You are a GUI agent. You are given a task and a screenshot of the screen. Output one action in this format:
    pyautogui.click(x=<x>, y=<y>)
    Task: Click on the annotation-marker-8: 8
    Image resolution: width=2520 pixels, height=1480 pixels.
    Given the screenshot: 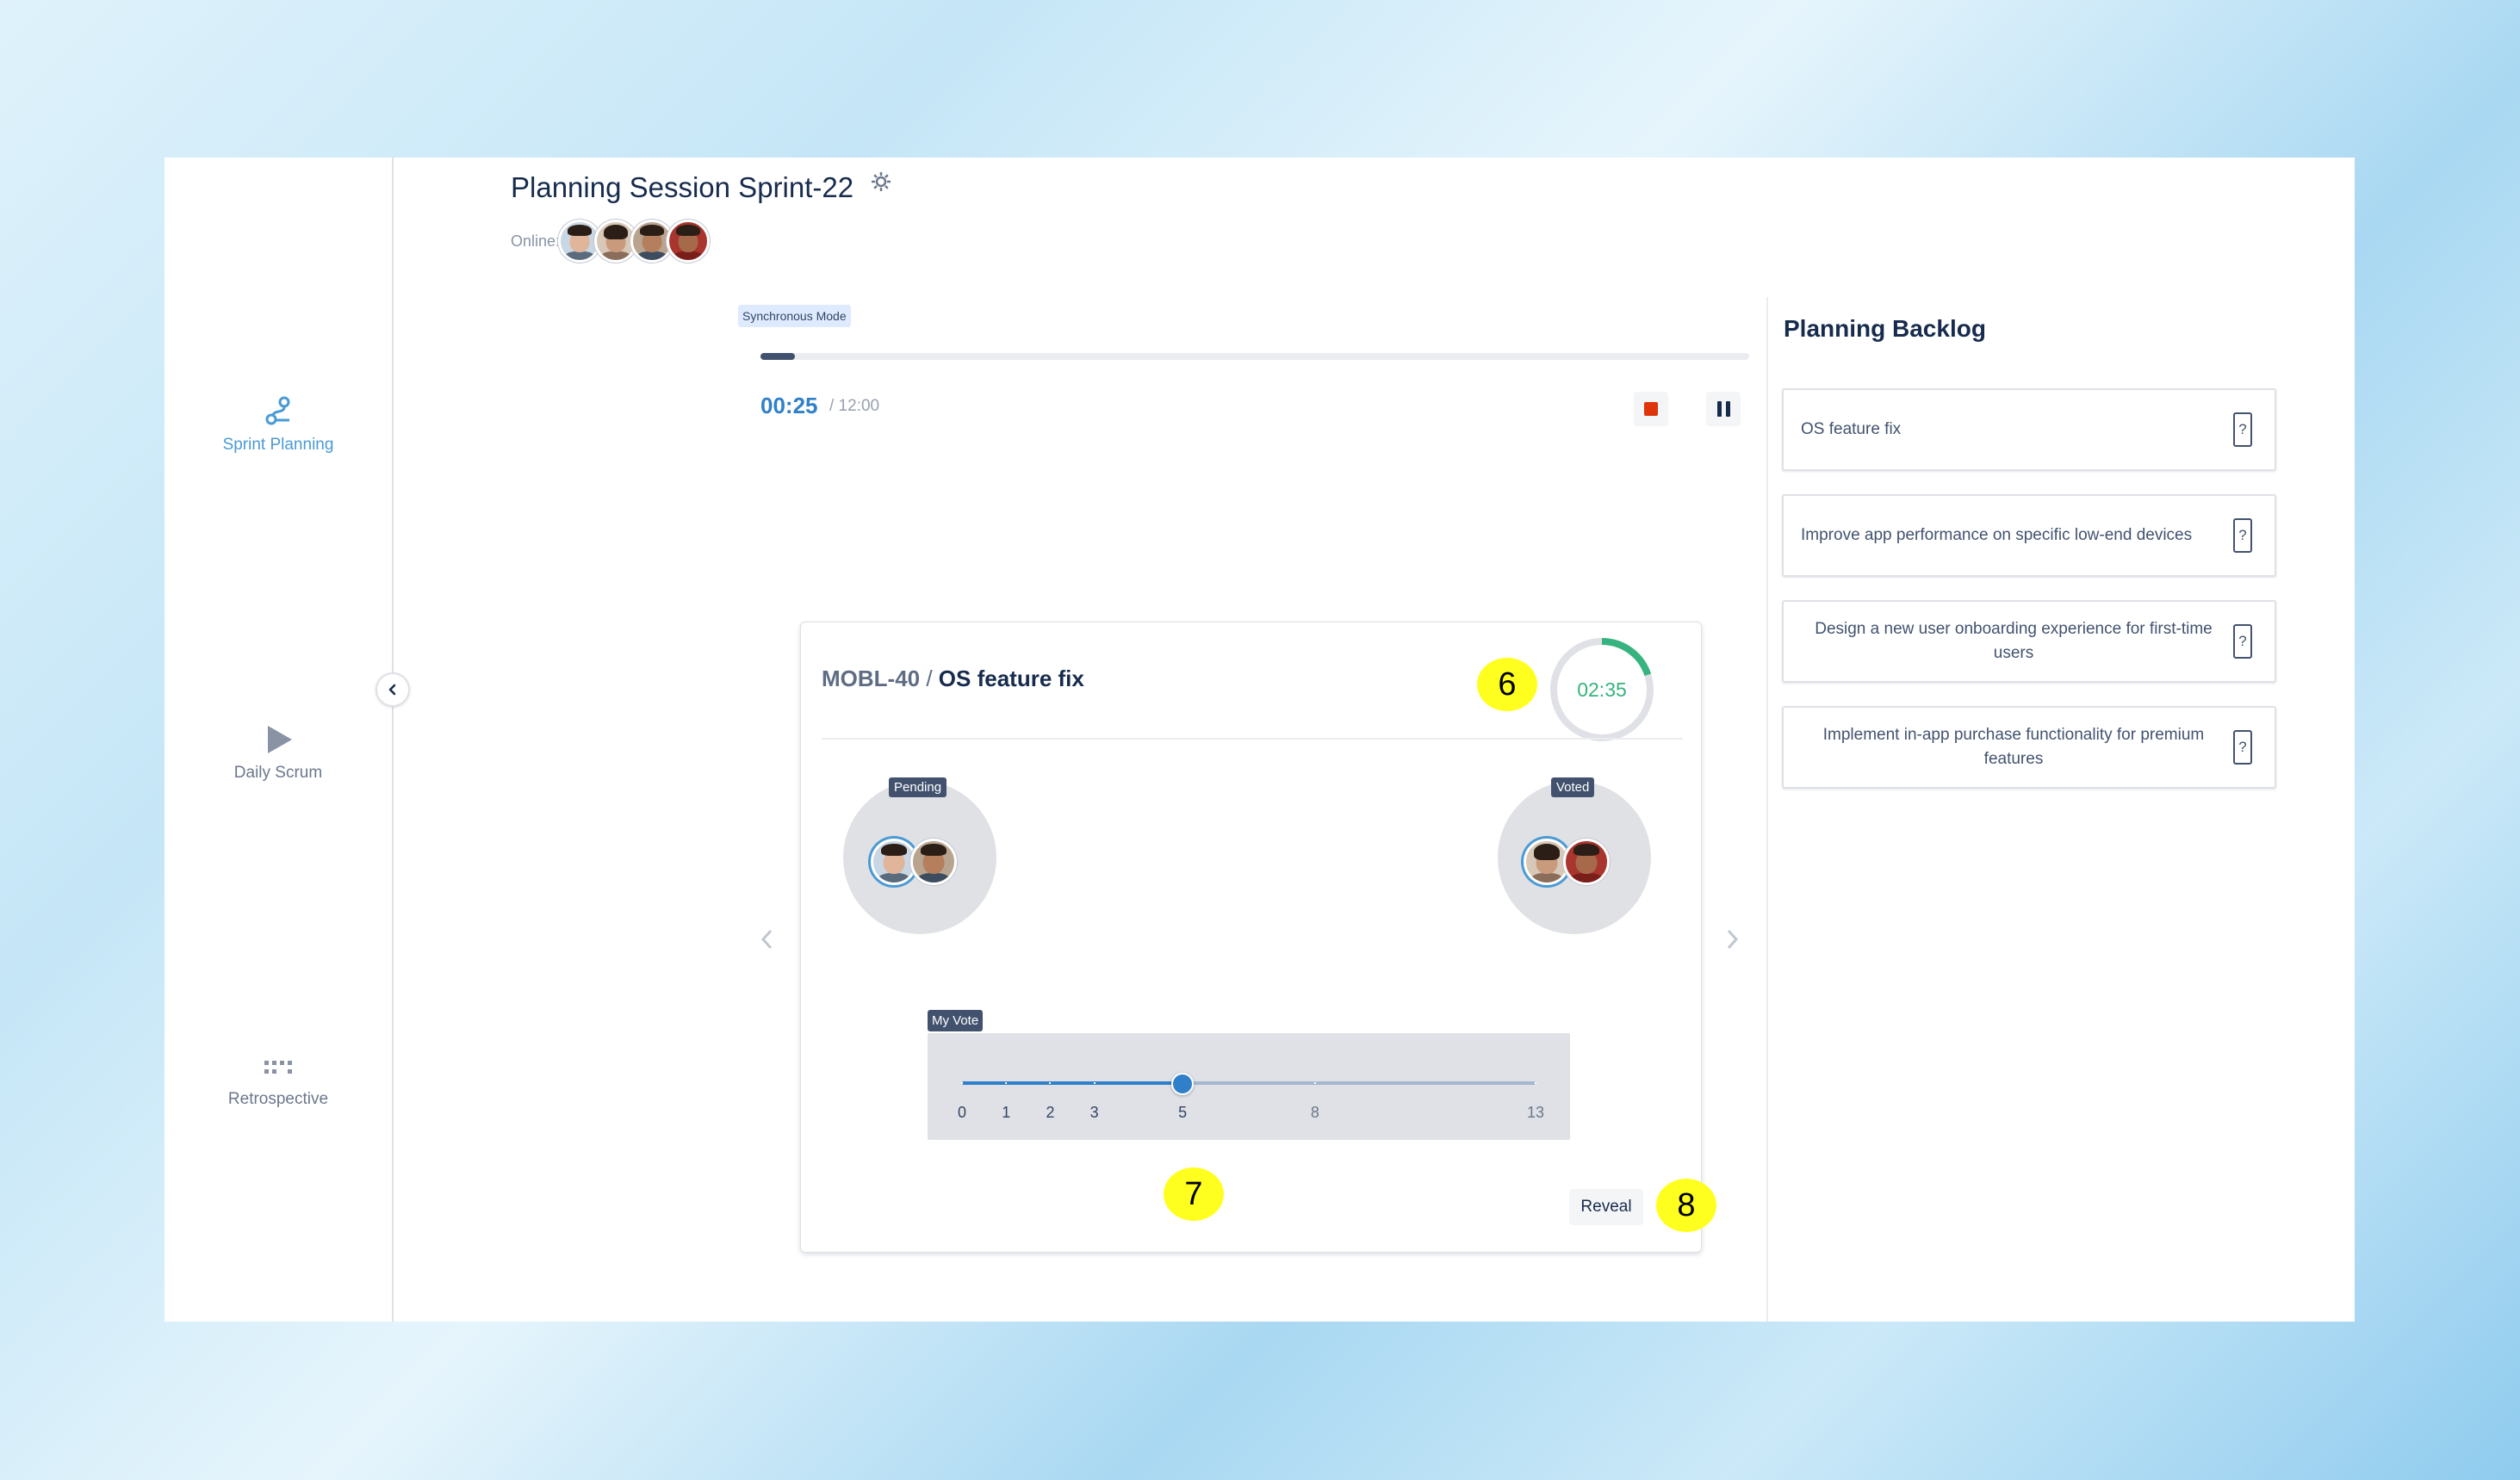 What is the action you would take?
    pyautogui.click(x=1686, y=1205)
    